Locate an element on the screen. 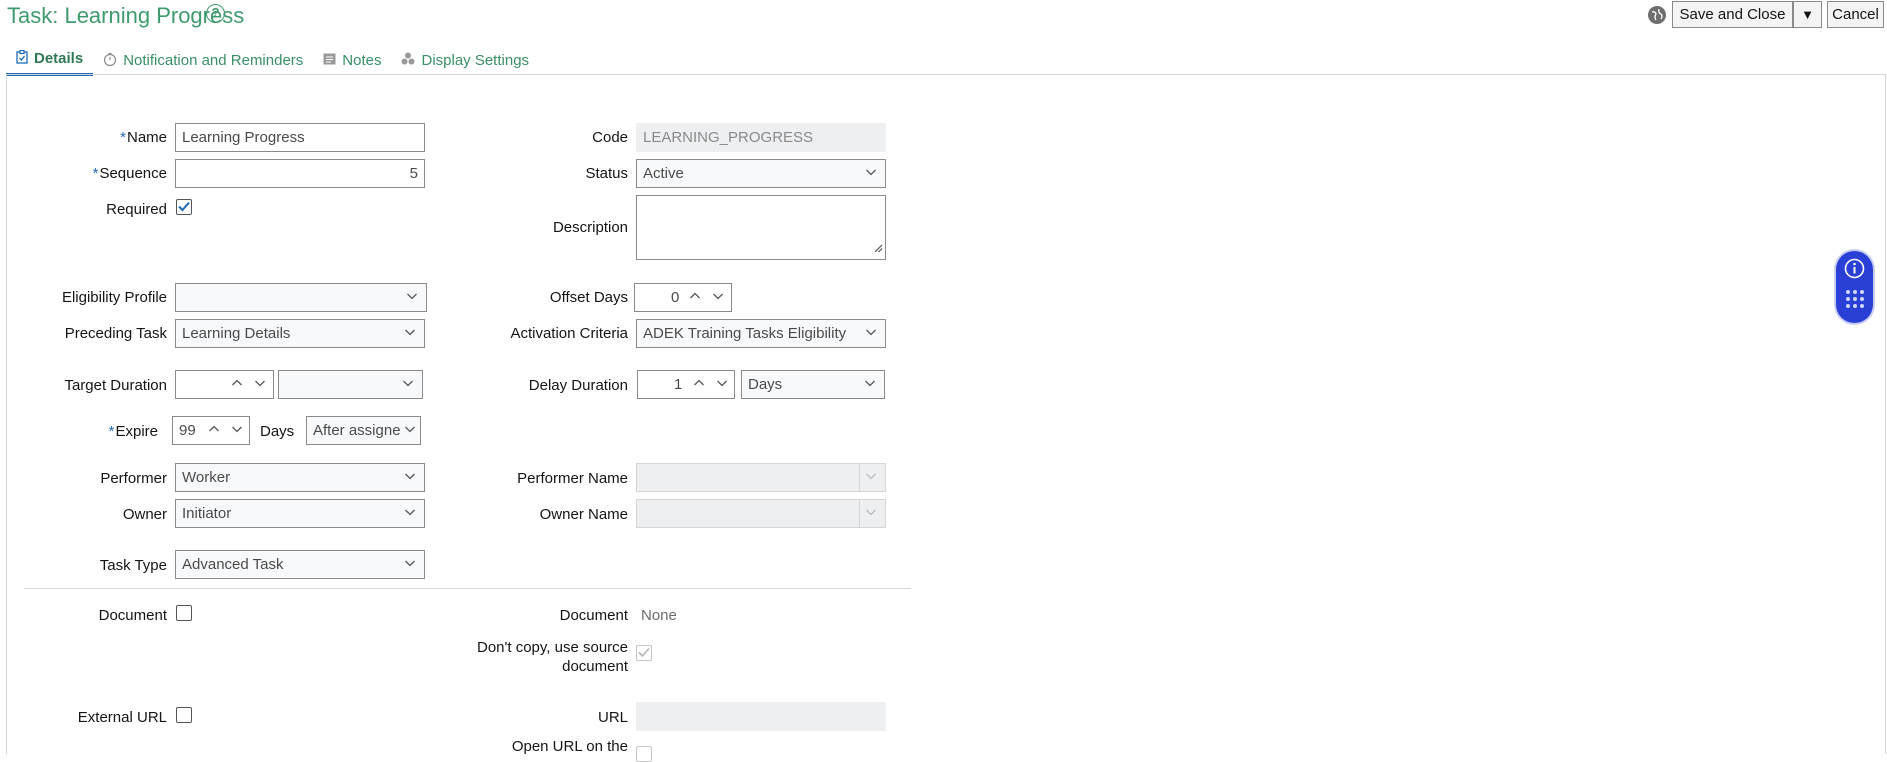 This screenshot has width=1887, height=762. task-type-select: Advanced Task is located at coordinates (300, 564).